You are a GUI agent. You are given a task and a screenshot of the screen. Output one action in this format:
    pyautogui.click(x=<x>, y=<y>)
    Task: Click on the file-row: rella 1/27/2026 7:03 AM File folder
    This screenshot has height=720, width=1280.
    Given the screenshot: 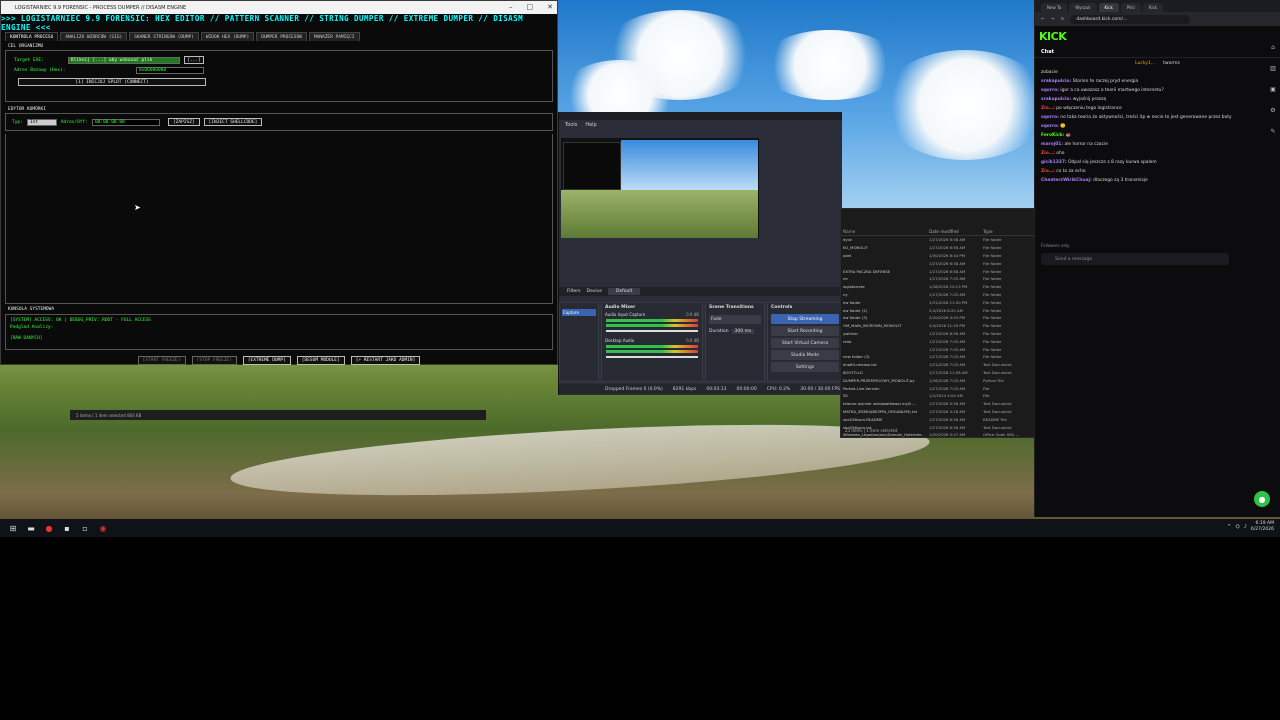 What is the action you would take?
    pyautogui.click(x=937, y=341)
    